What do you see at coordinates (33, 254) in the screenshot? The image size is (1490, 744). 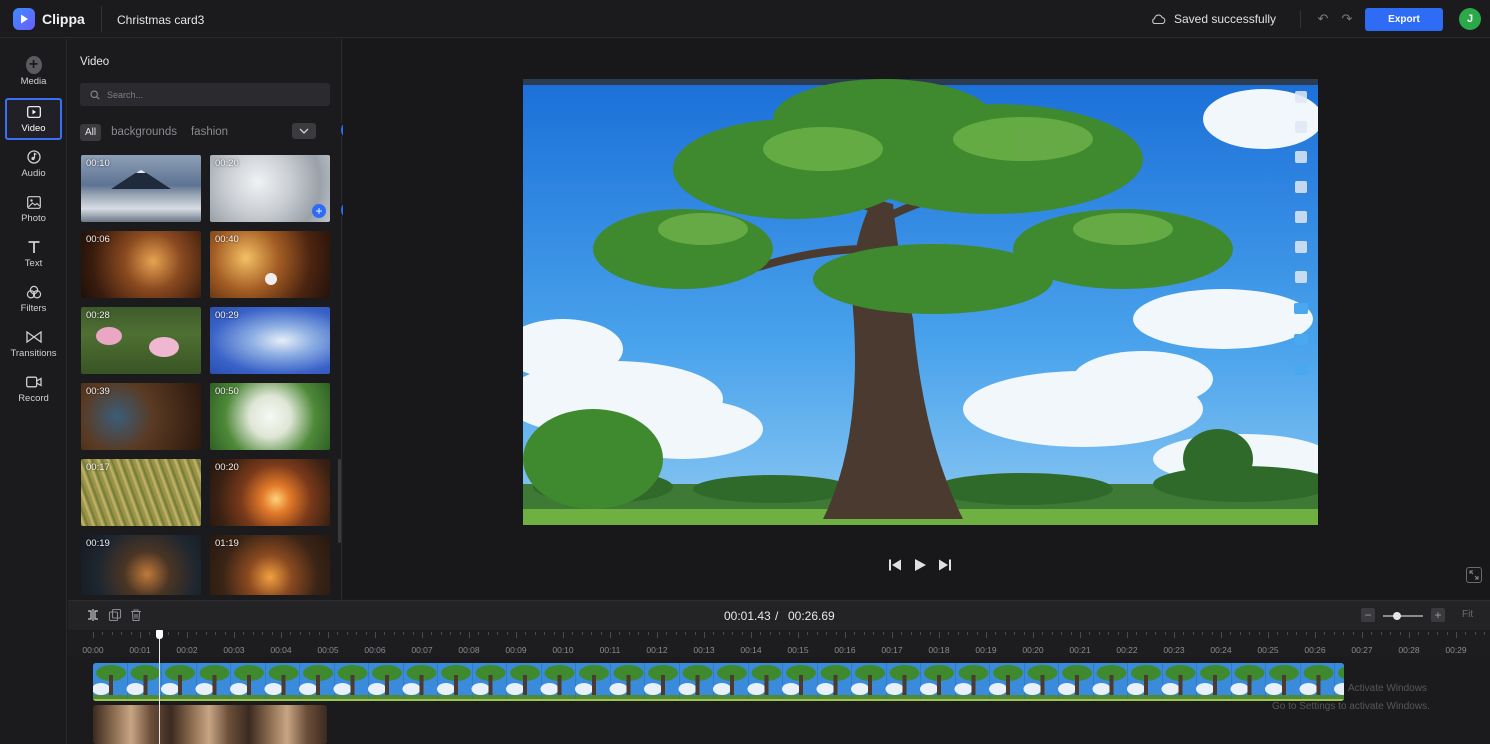 I see `sidebar-item-text: Text` at bounding box center [33, 254].